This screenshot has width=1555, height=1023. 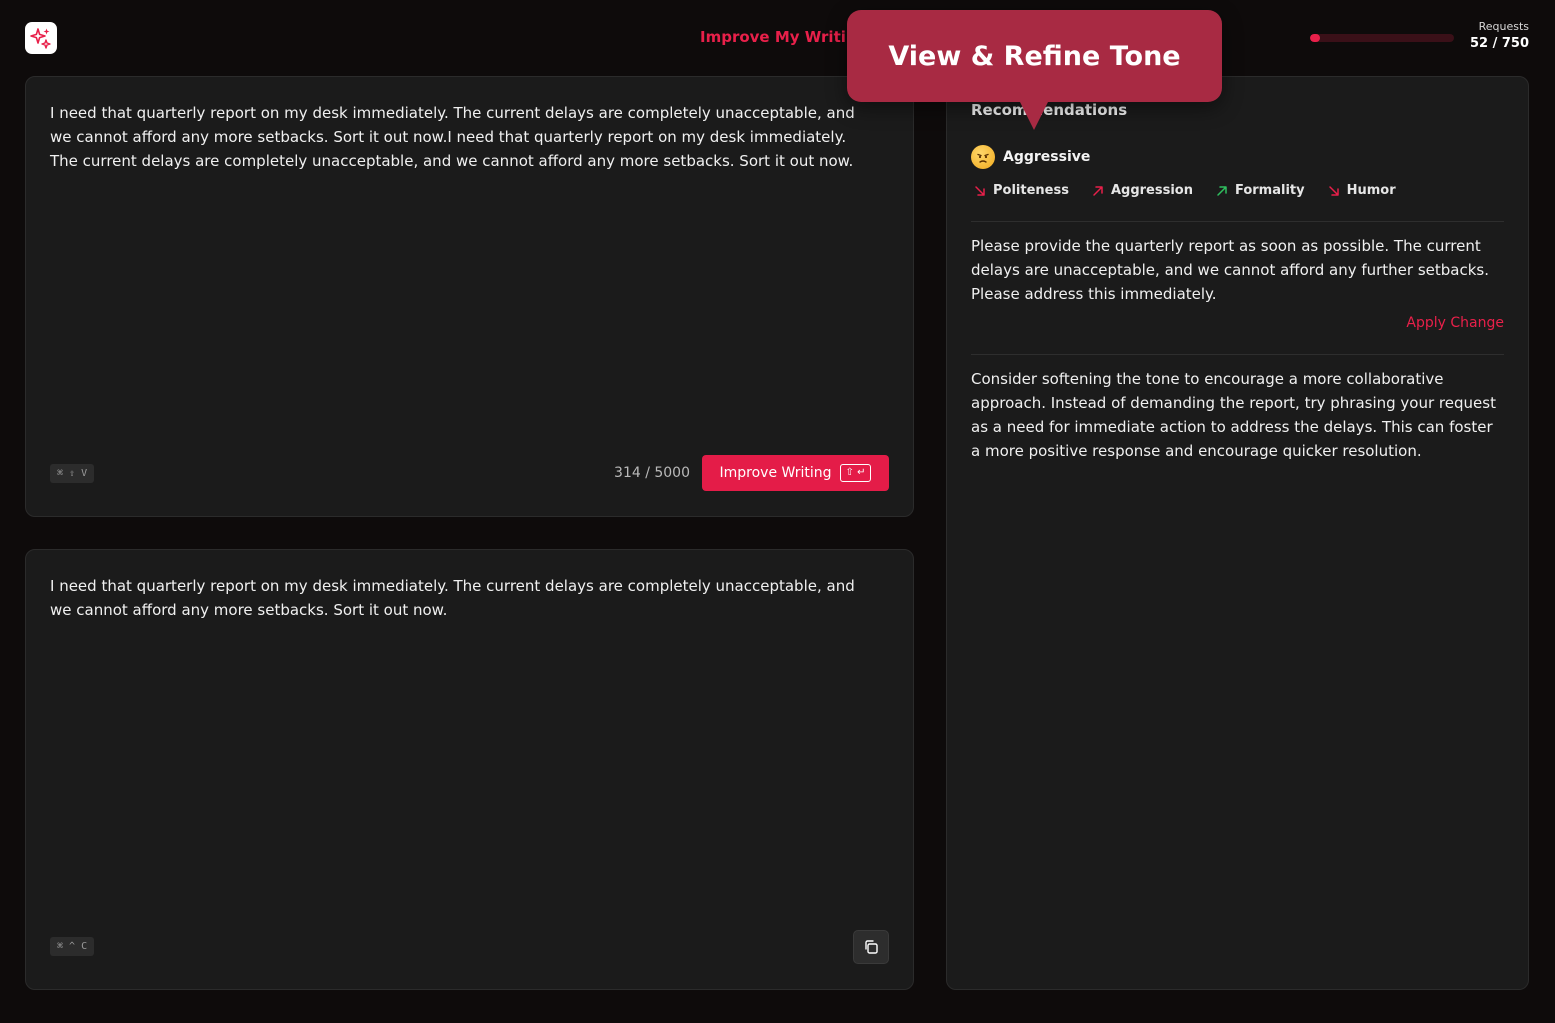 I want to click on paste-shortcut-badge: ⌘ ⇧ V, so click(x=72, y=473).